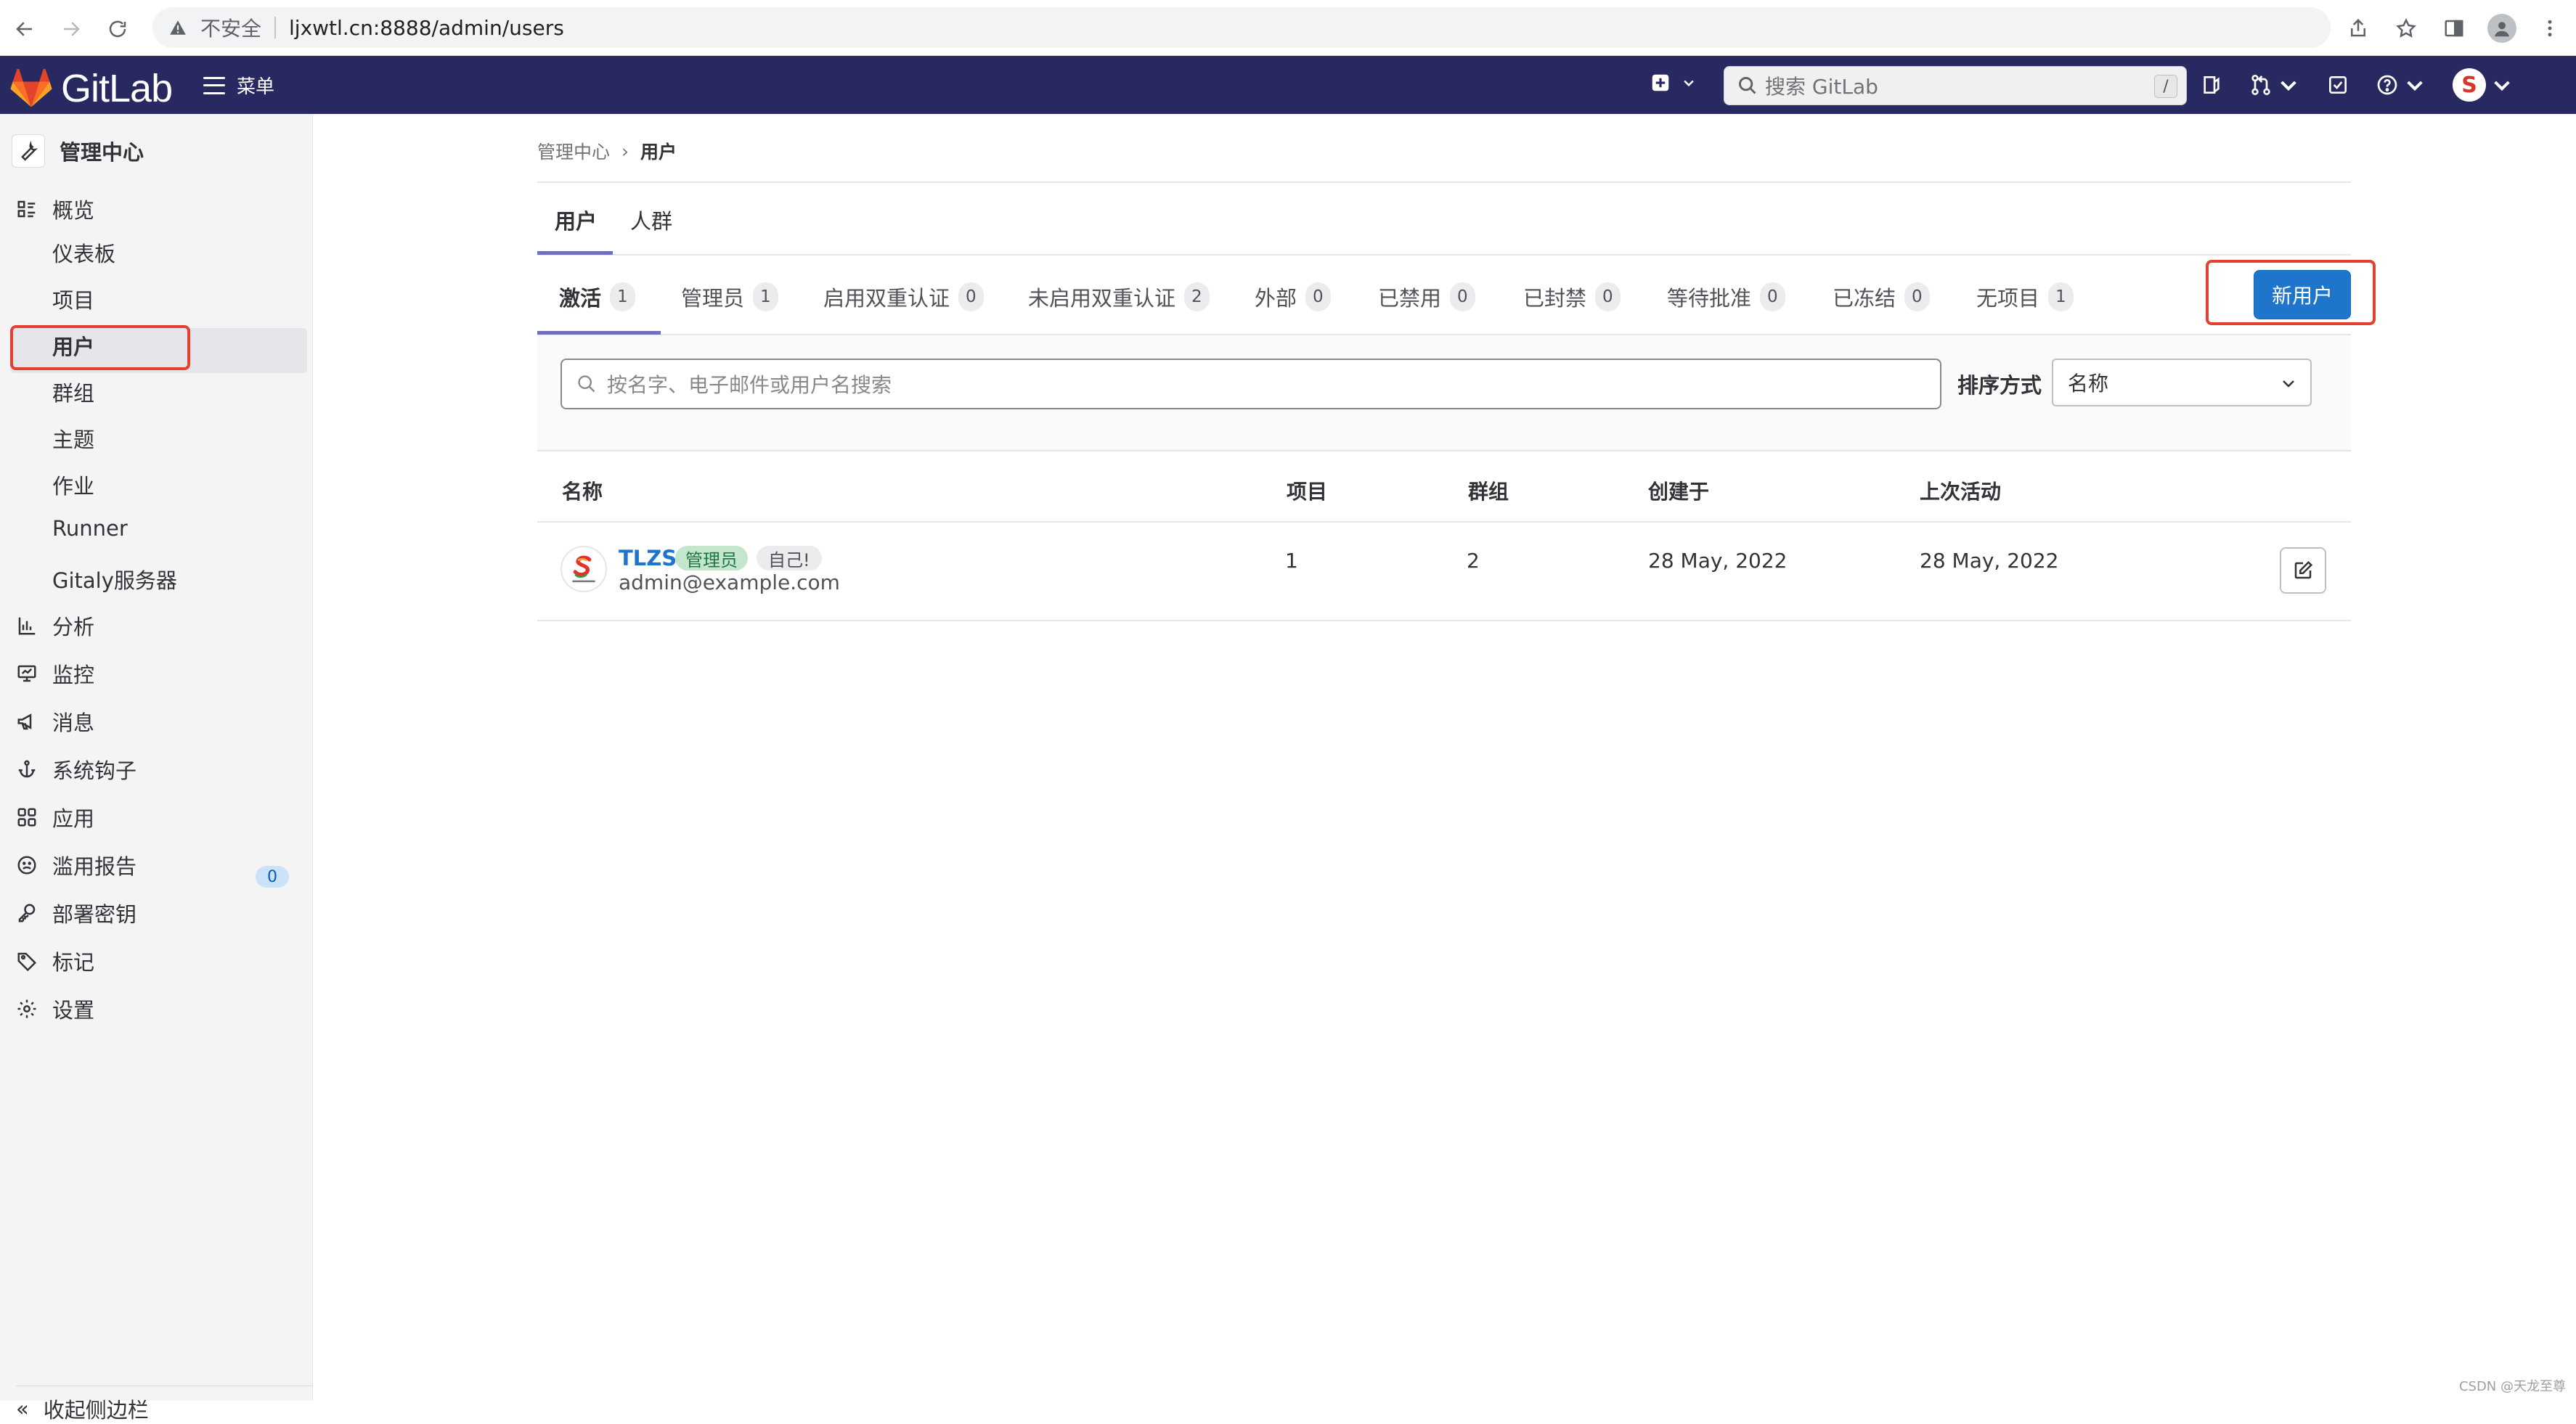 Image resolution: width=2576 pixels, height=1424 pixels. I want to click on create-new-dropdown, so click(1673, 83).